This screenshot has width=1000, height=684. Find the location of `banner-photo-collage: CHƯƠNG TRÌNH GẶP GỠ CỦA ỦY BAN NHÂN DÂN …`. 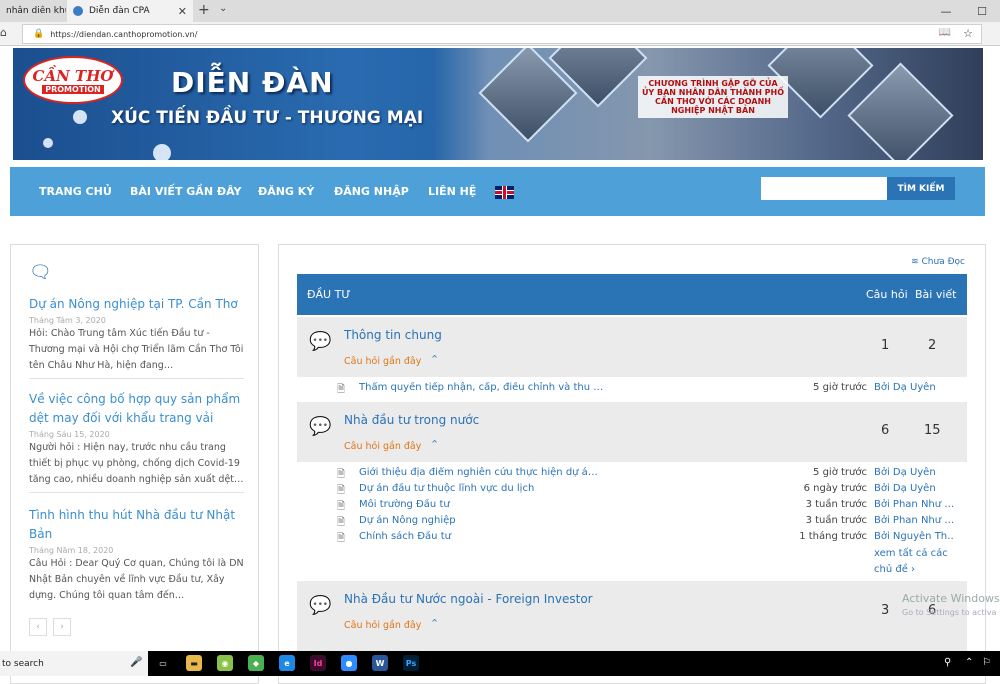

banner-photo-collage: CHƯƠNG TRÌNH GẶP GỠ CỦA ỦY BAN NHÂN DÂN … is located at coordinates (708, 104).